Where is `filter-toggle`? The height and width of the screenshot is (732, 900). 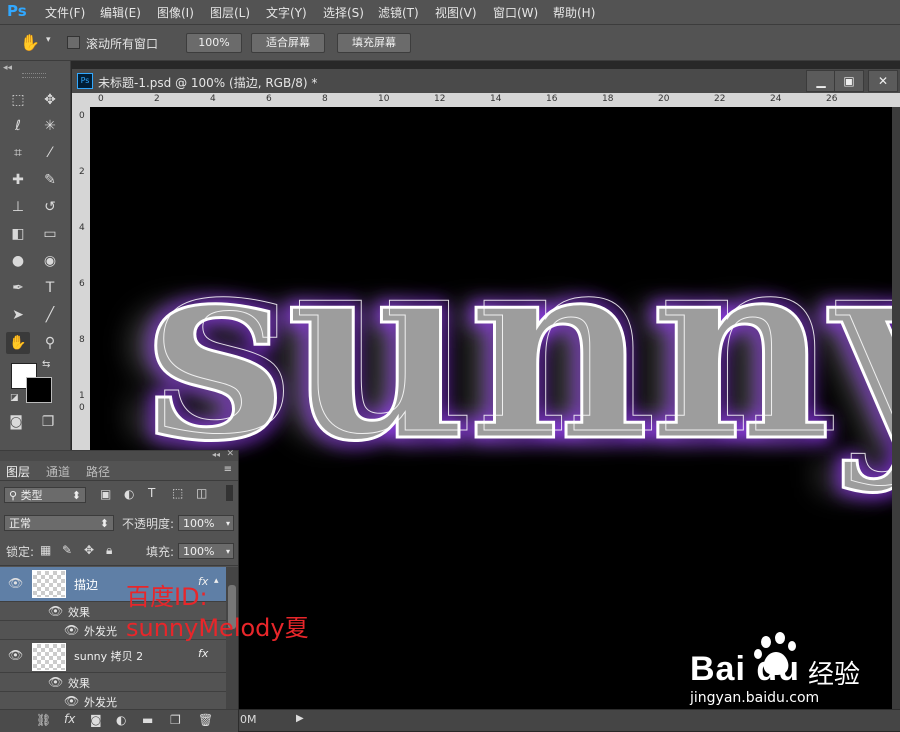
filter-toggle is located at coordinates (229, 493).